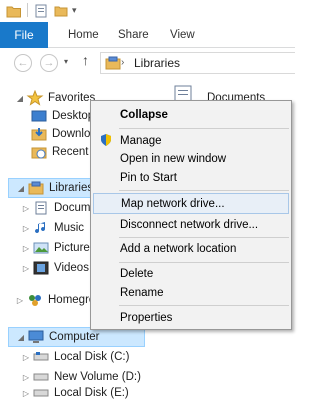 The image size is (320, 400). Describe the element at coordinates (40, 228) in the screenshot. I see `music-icon` at that location.